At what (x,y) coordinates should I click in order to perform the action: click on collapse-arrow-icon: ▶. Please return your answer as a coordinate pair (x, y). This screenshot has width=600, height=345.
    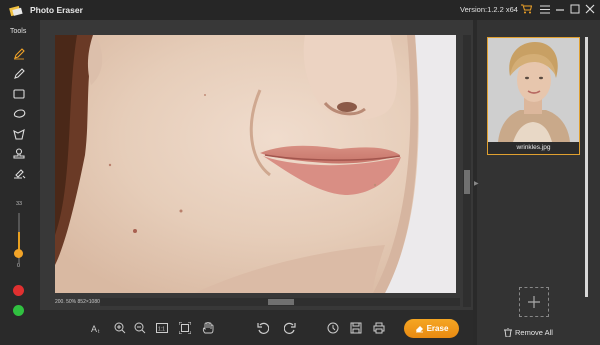
    Looking at the image, I should click on (476, 183).